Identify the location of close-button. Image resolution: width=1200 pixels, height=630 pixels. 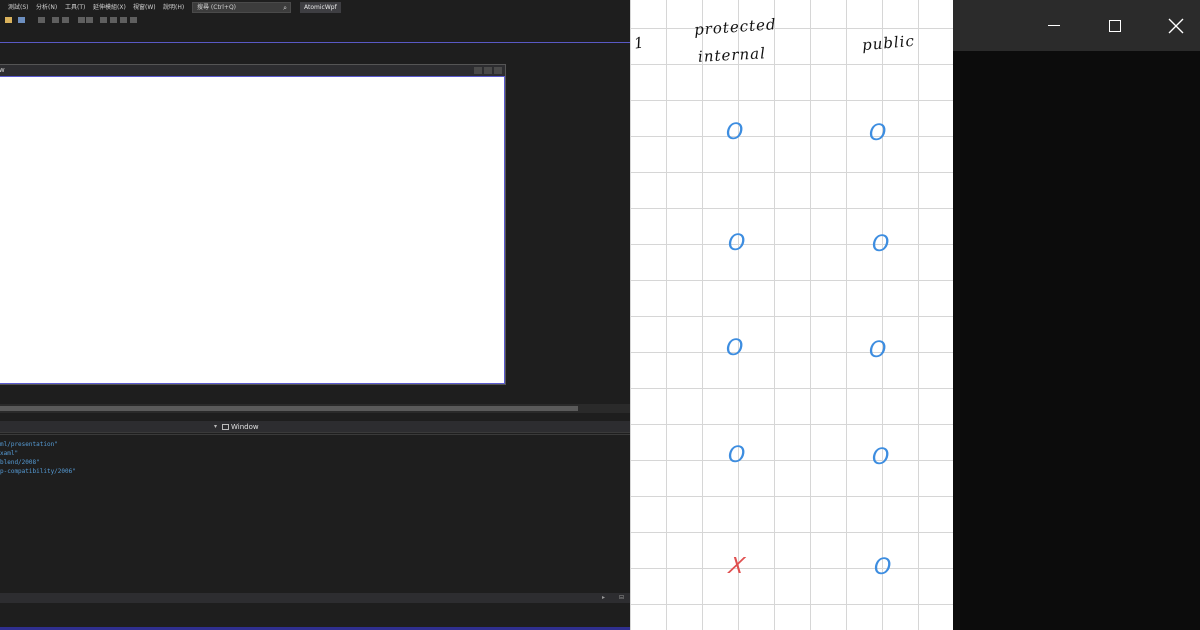
(1172, 25).